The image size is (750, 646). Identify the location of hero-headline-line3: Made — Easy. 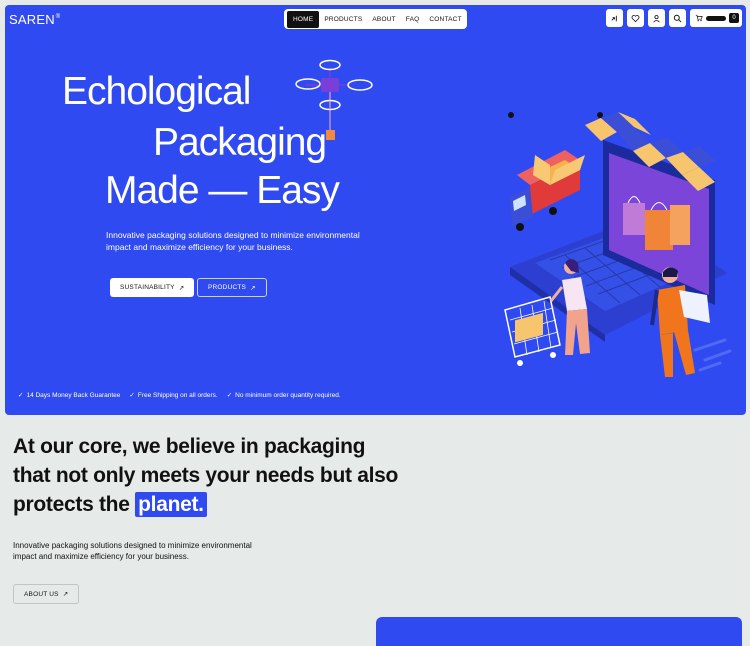
(222, 190).